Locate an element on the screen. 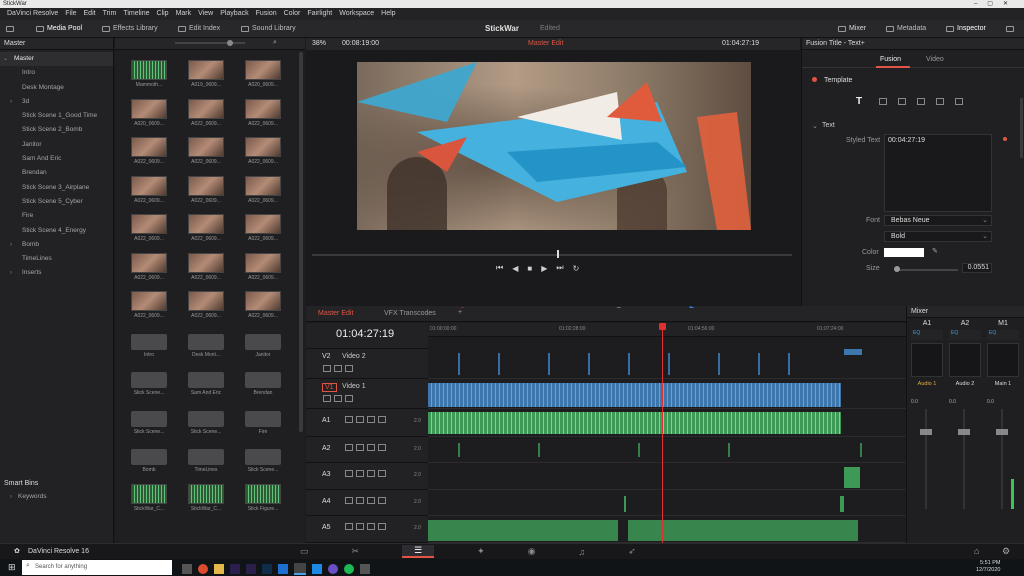  viewer-playhead is located at coordinates (557, 254).